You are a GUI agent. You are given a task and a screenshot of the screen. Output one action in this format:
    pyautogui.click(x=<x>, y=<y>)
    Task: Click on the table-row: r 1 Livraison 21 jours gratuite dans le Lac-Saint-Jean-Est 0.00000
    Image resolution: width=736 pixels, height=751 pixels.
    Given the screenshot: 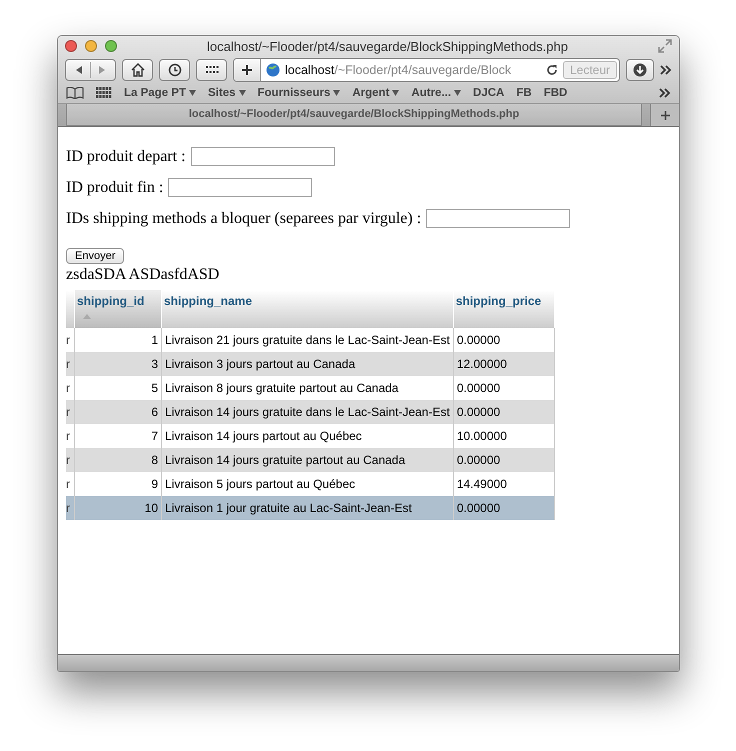 What is the action you would take?
    pyautogui.click(x=310, y=340)
    